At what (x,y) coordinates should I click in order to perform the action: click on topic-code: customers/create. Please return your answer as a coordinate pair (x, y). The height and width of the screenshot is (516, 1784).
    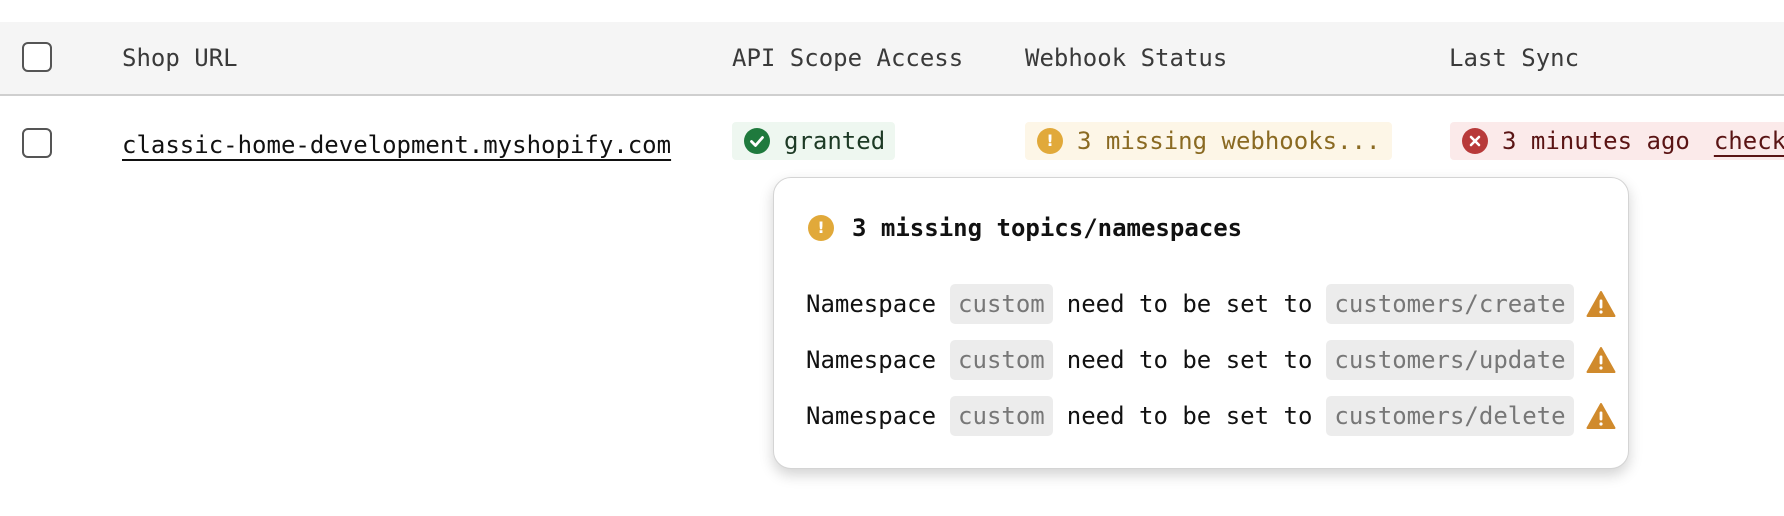
    Looking at the image, I should click on (1450, 304).